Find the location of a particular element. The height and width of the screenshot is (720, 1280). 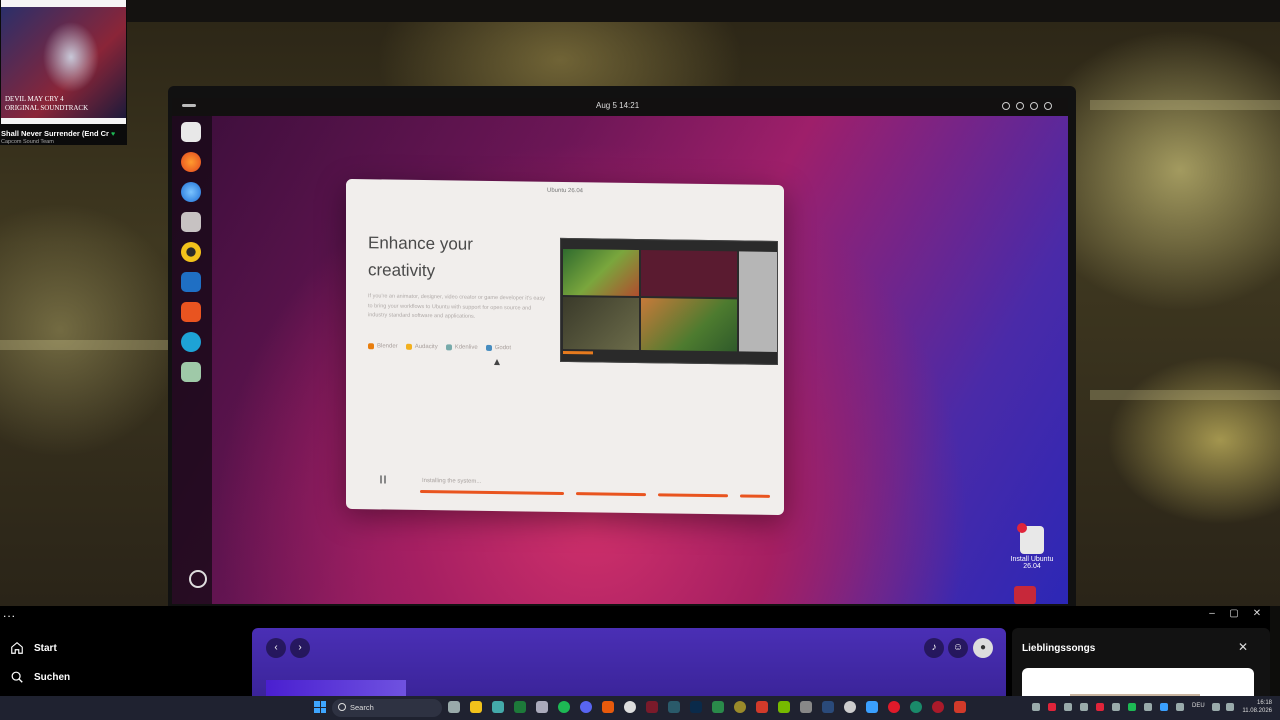

files-icon is located at coordinates (191, 222).